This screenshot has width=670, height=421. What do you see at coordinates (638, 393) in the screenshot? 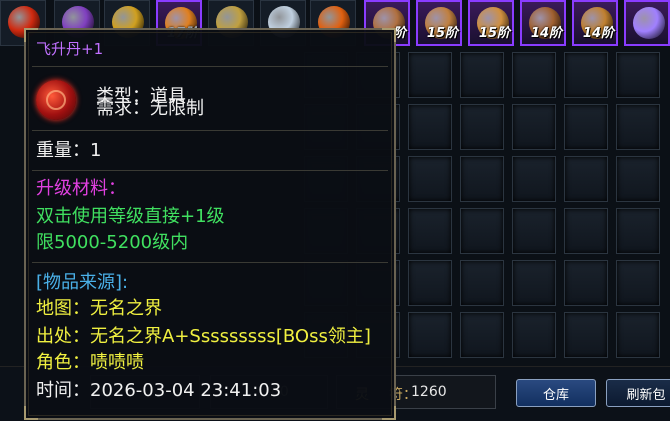
I see `refresh-bag-button: 刷新包` at bounding box center [638, 393].